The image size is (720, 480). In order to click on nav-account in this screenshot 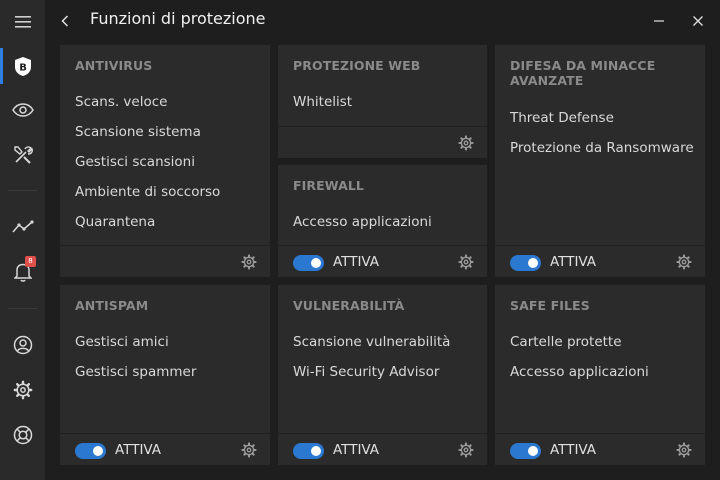, I will do `click(22, 345)`.